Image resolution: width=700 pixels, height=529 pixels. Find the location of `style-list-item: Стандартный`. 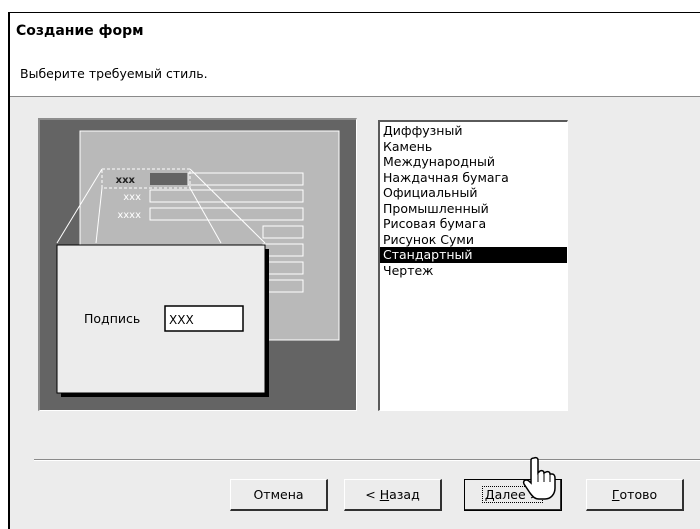

style-list-item: Стандартный is located at coordinates (473, 255).